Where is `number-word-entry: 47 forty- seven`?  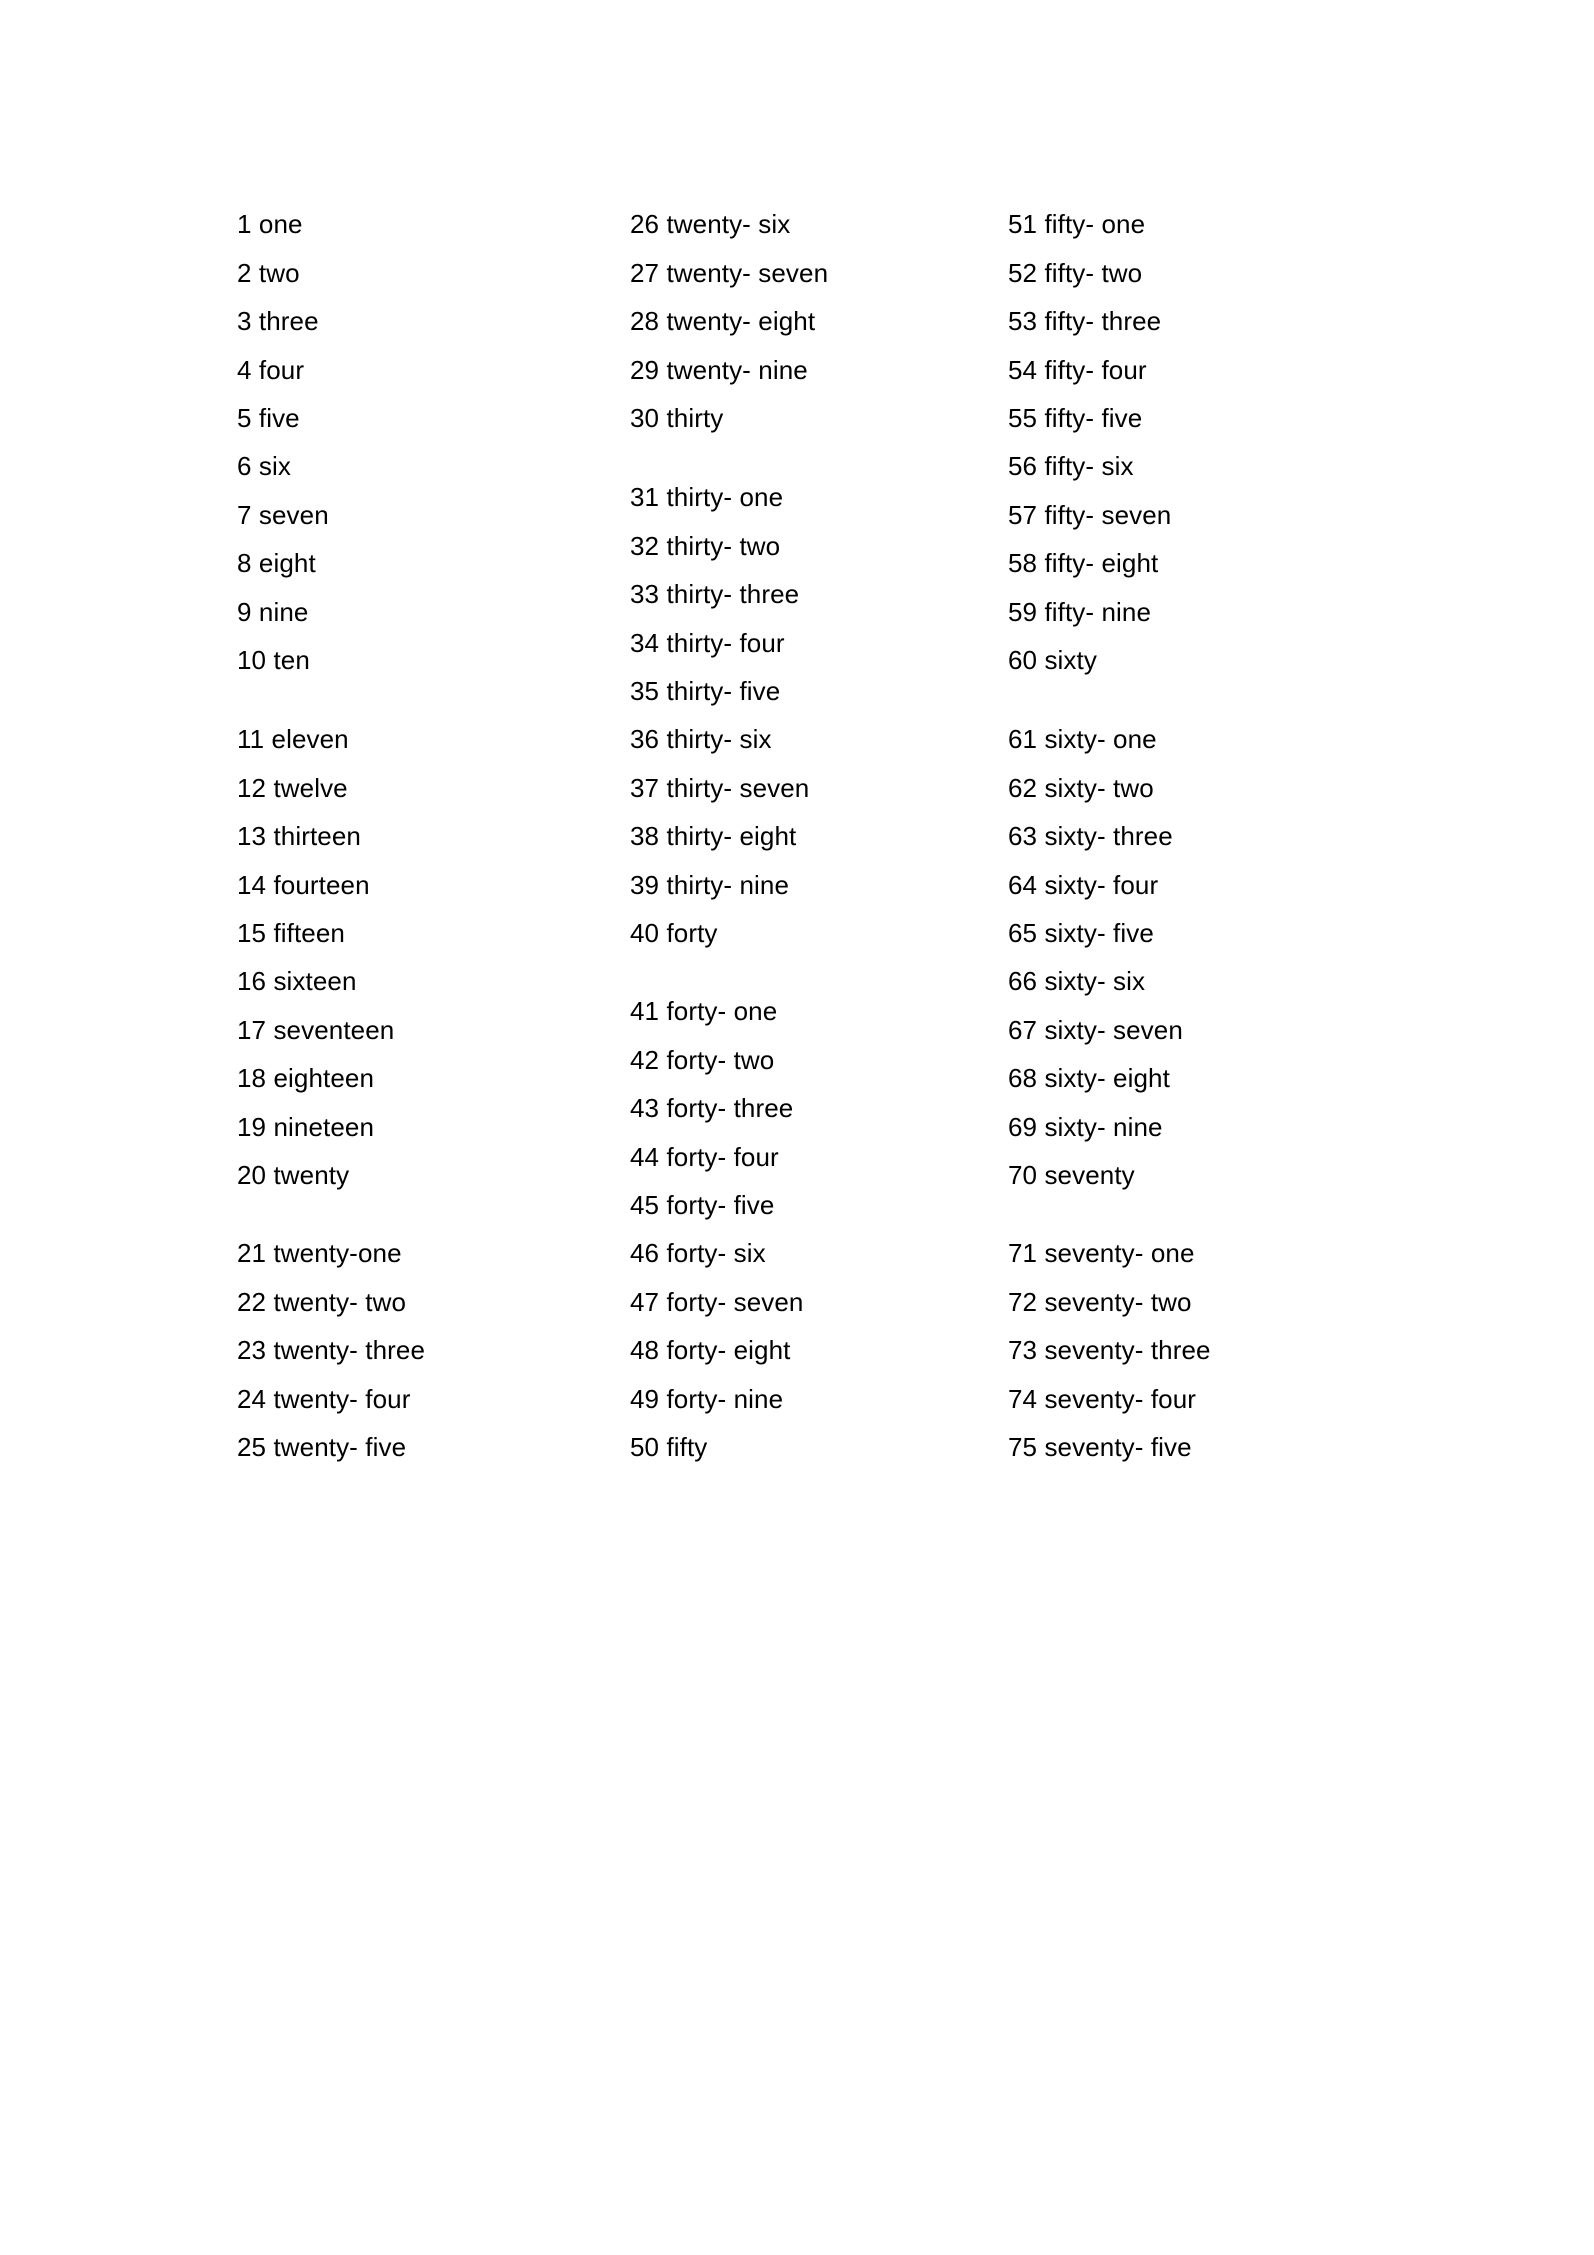
number-word-entry: 47 forty- seven is located at coordinates (717, 1301).